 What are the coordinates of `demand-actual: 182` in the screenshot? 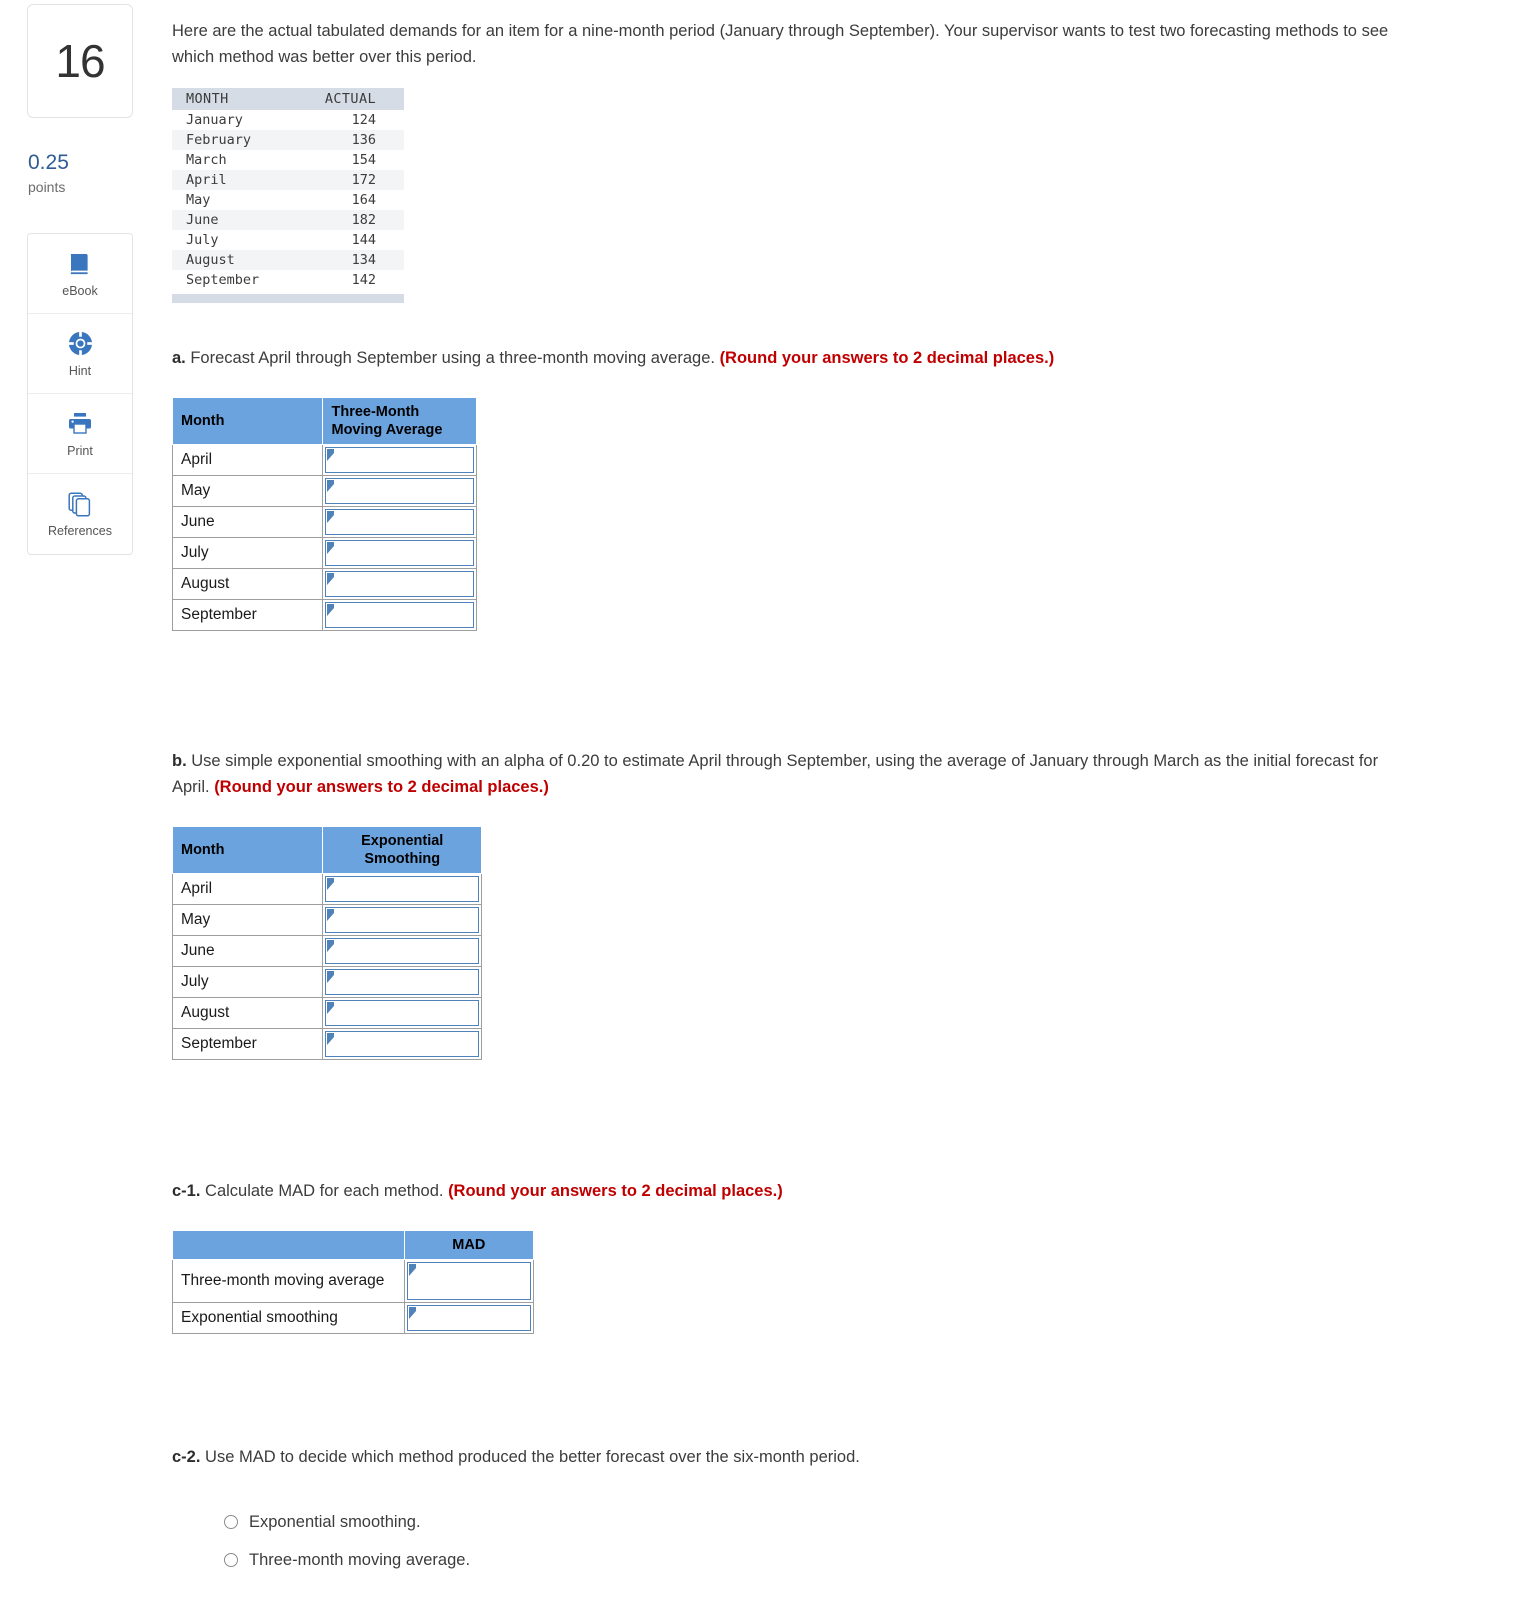 It's located at (363, 220).